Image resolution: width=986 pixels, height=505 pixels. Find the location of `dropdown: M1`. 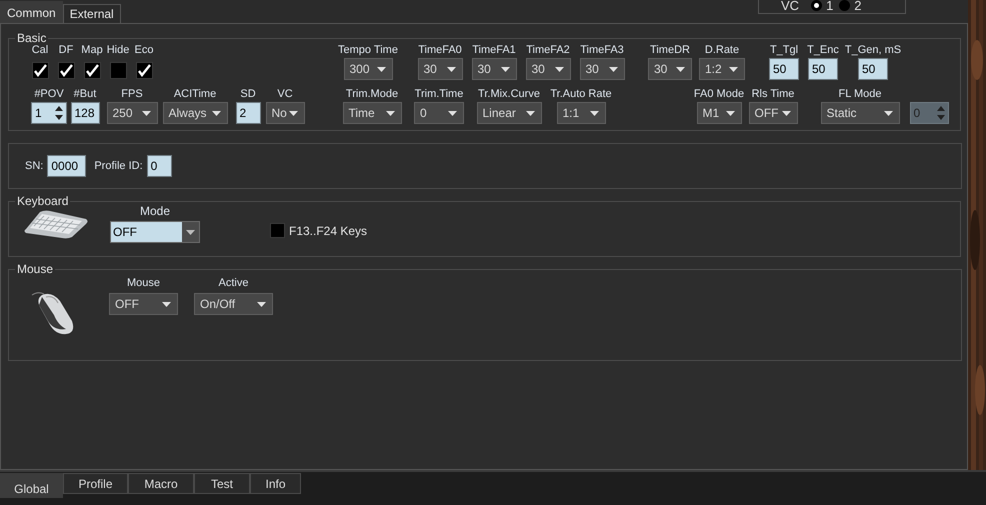

dropdown: M1 is located at coordinates (719, 113).